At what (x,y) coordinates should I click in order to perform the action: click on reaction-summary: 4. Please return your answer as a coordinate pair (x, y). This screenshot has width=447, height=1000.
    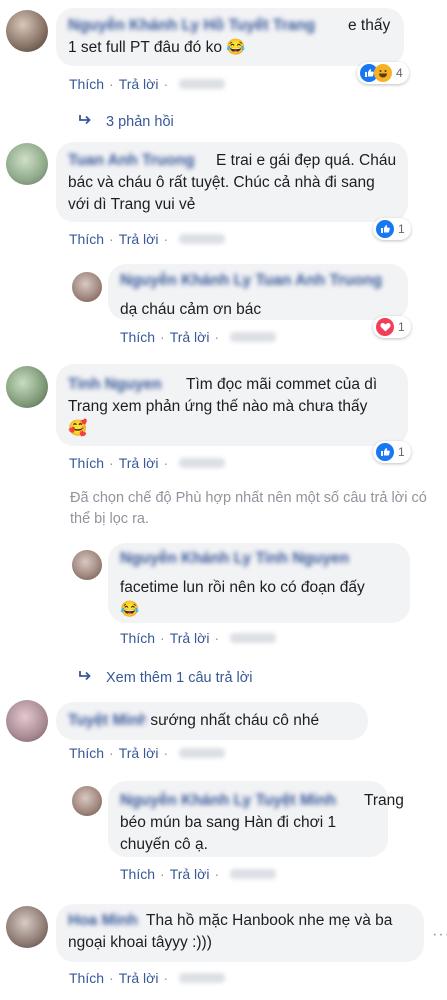
    Looking at the image, I should click on (383, 73).